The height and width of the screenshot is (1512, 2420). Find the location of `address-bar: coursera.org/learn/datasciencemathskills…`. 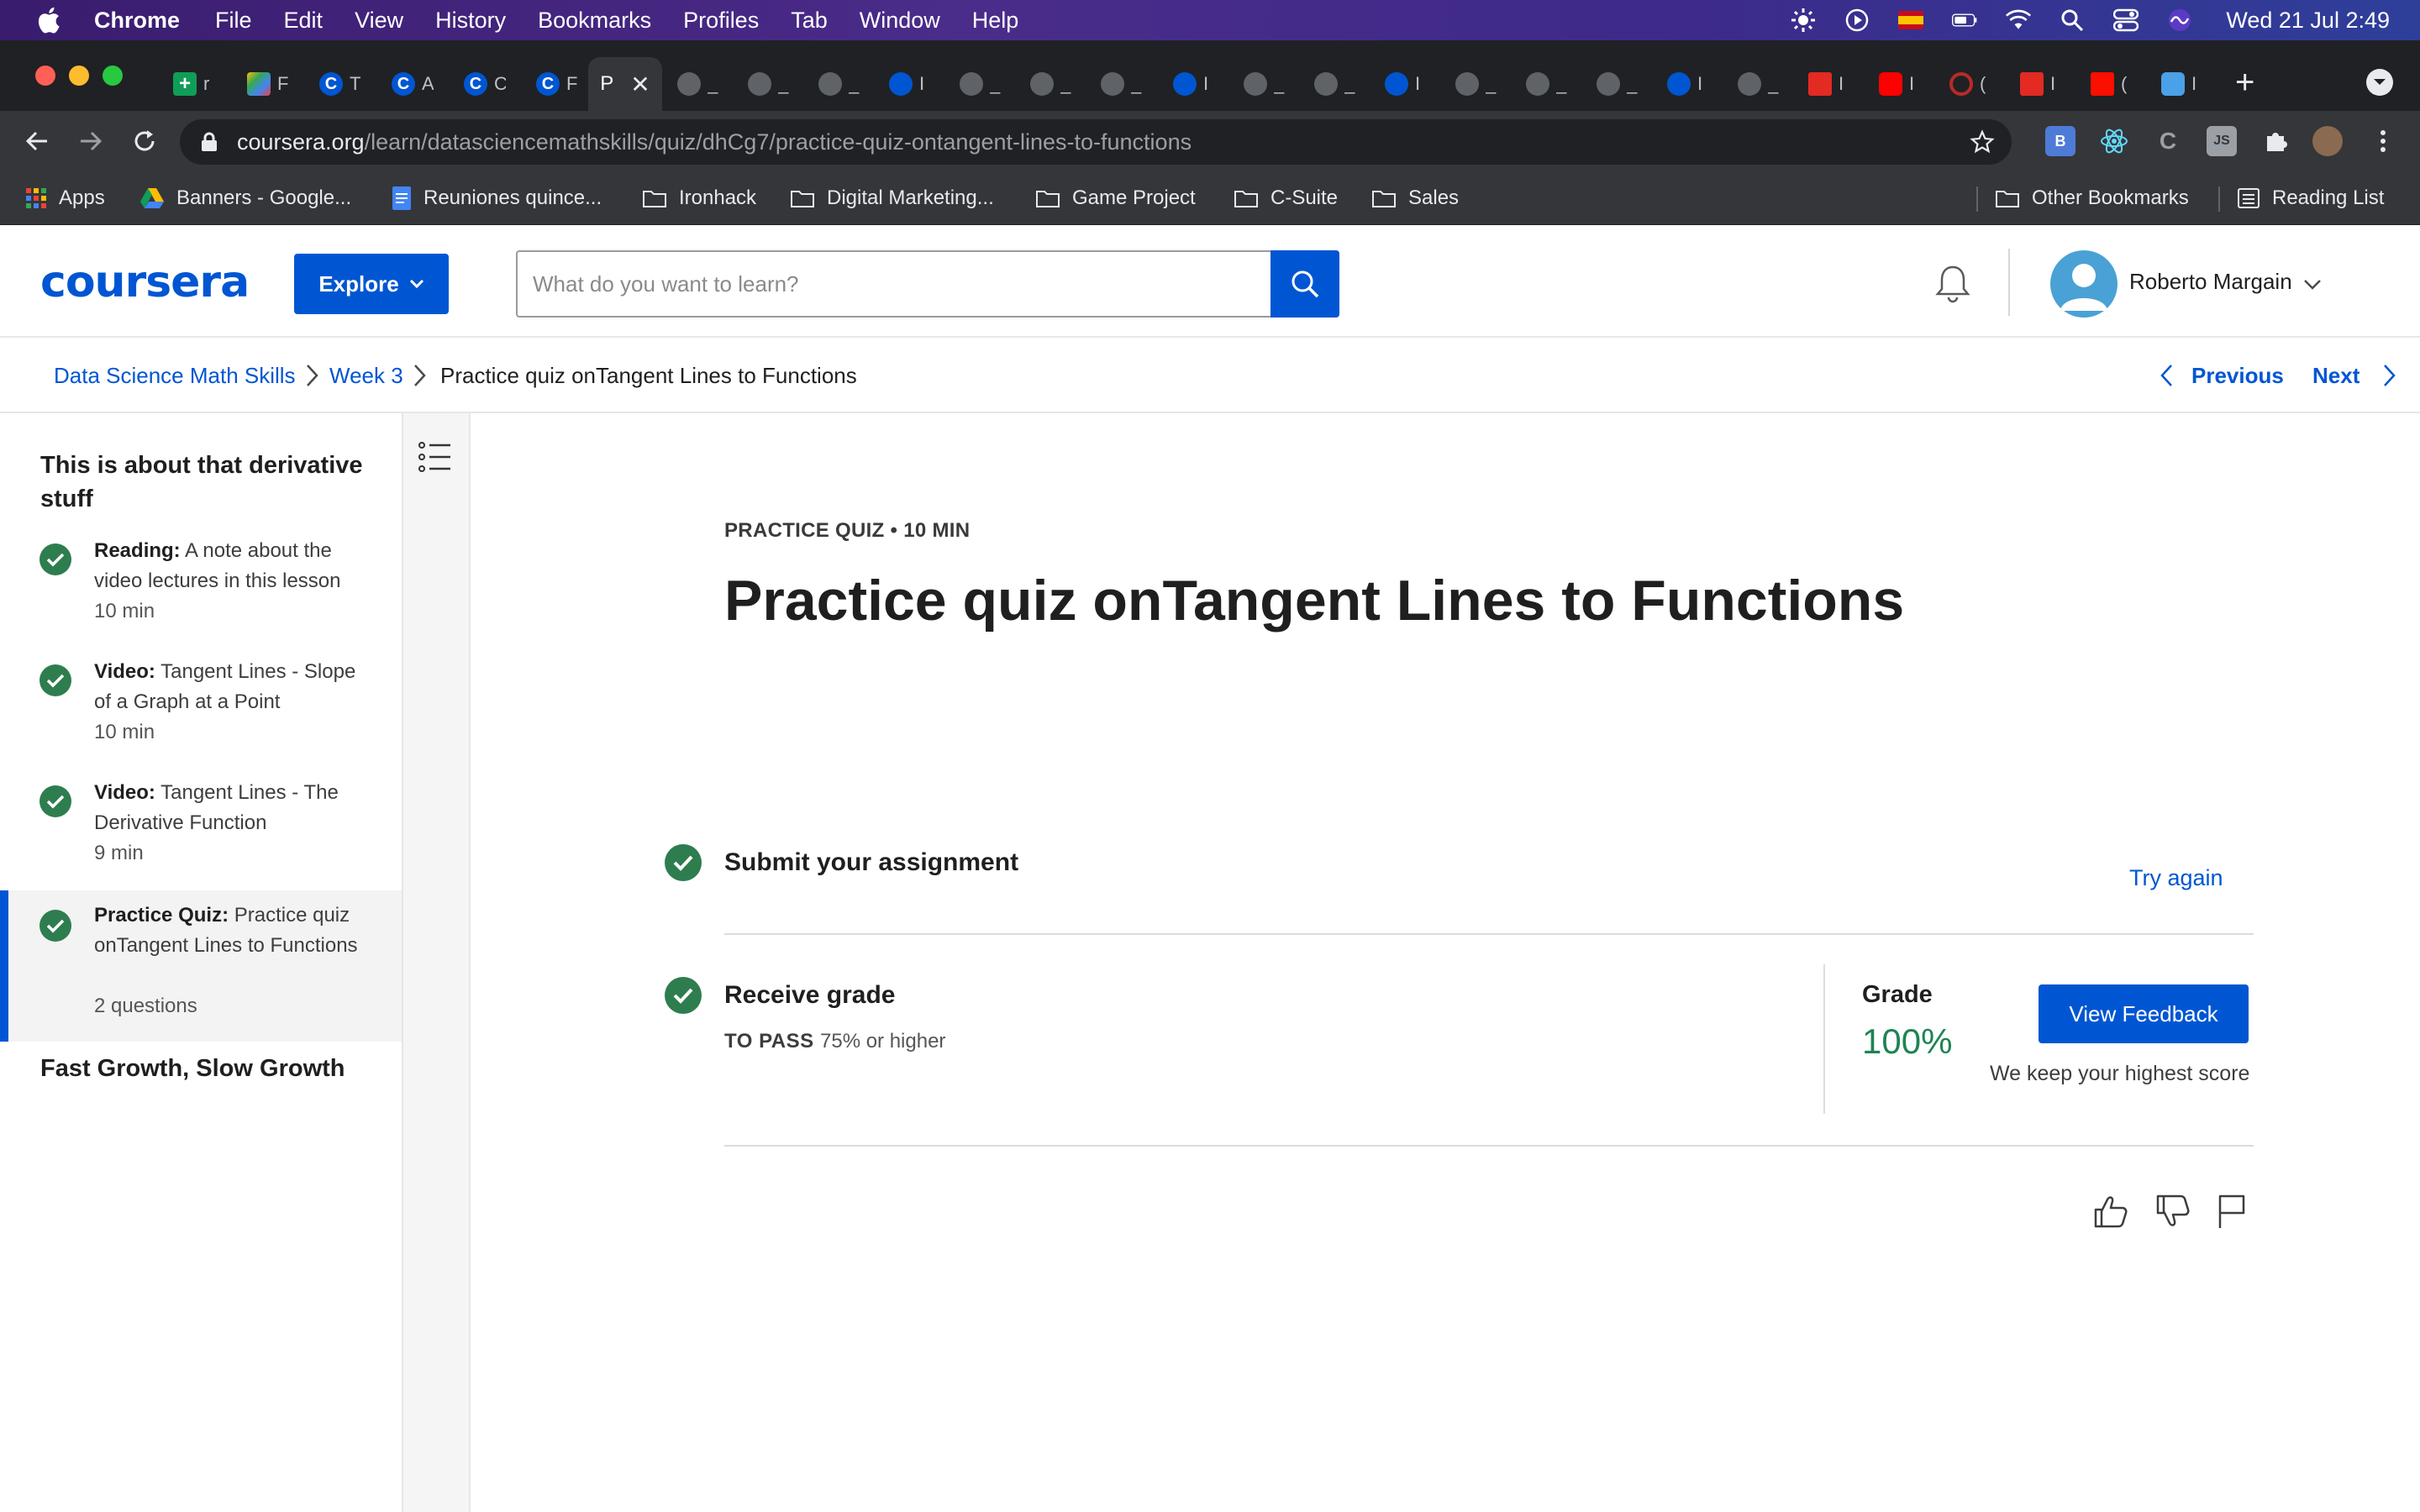

address-bar: coursera.org/learn/datasciencemathskills… is located at coordinates (1096, 142).